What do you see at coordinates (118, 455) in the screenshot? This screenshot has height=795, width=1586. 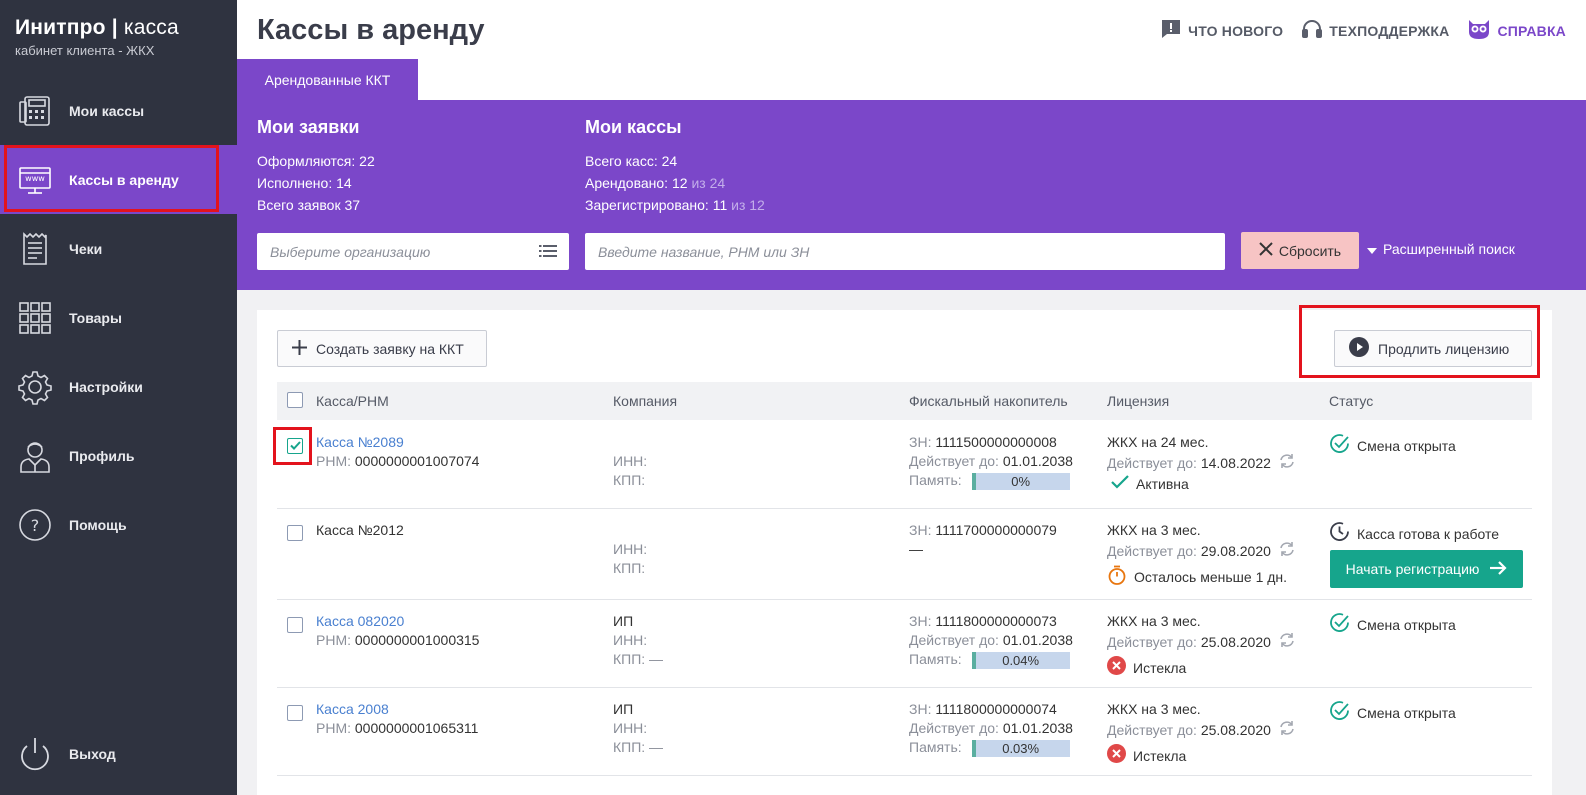 I see `sidebar-item-profile: Профиль` at bounding box center [118, 455].